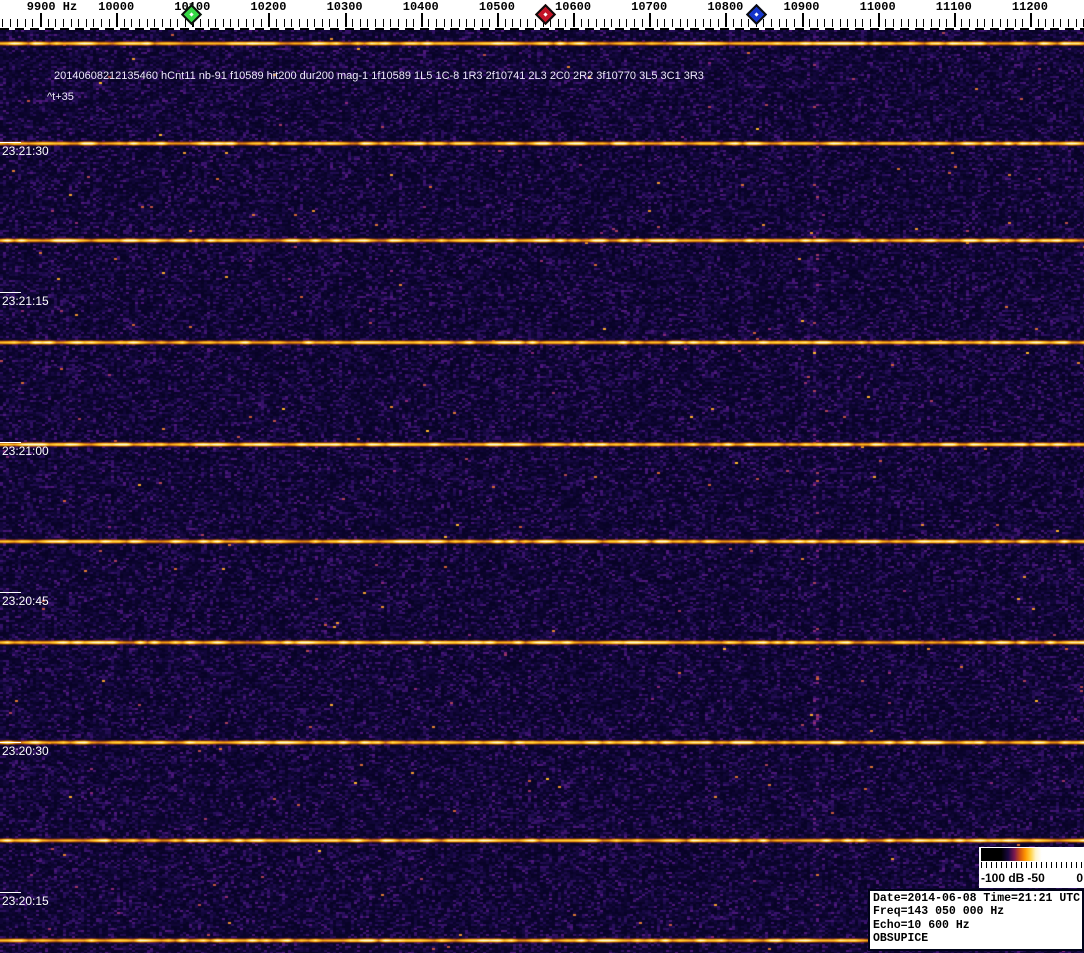 This screenshot has height=953, width=1084. What do you see at coordinates (25, 601) in the screenshot?
I see `time-label: 23:20:45` at bounding box center [25, 601].